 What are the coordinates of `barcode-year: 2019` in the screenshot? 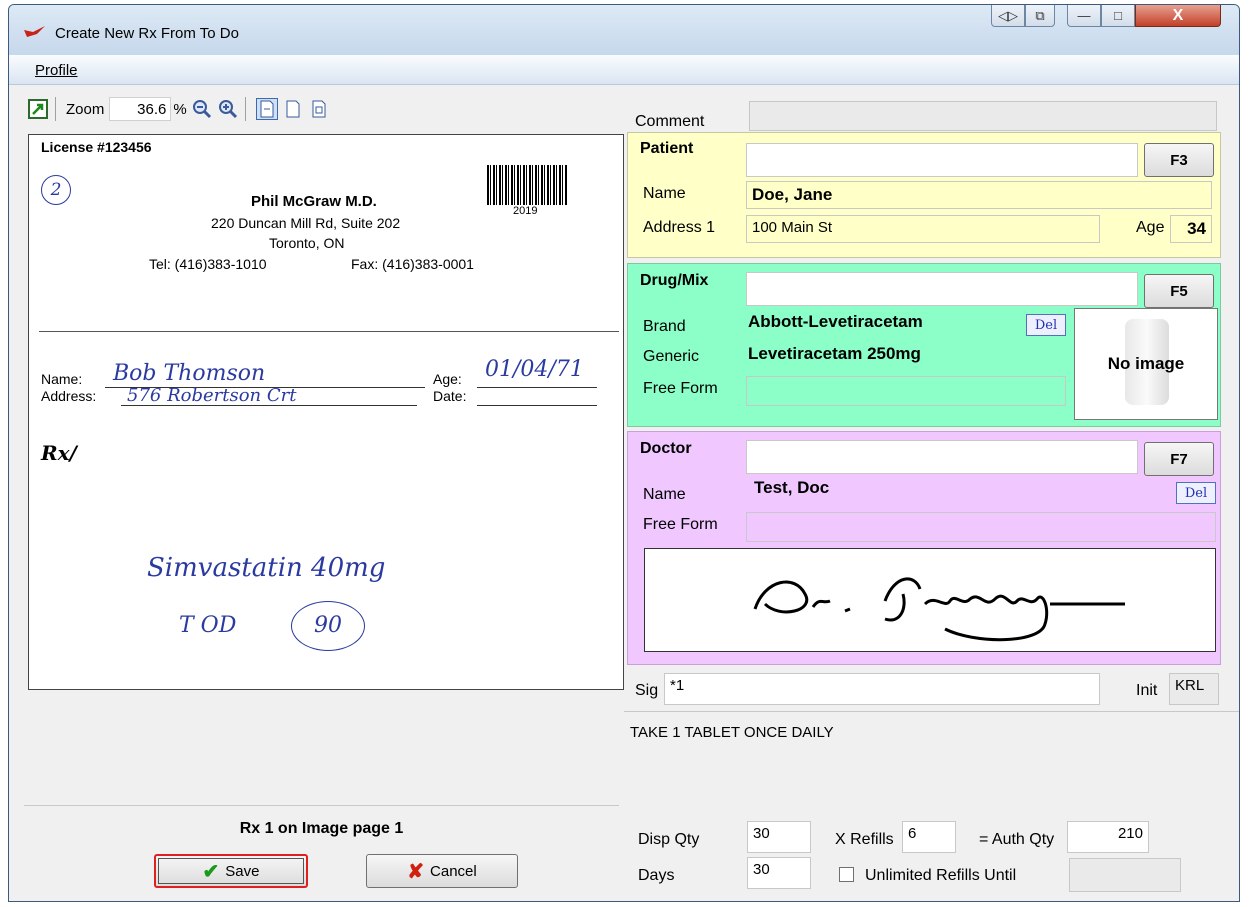 It's located at (525, 211).